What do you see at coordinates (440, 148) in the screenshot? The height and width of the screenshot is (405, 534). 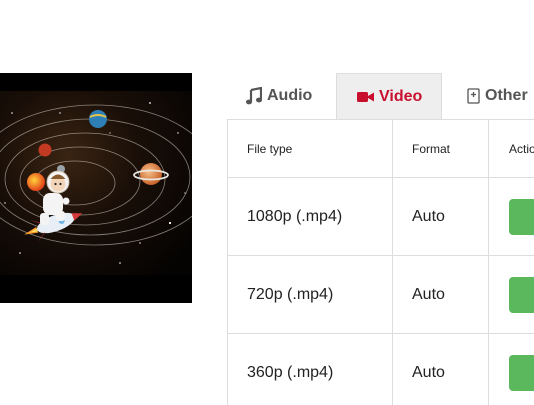 I see `header-format: Format` at bounding box center [440, 148].